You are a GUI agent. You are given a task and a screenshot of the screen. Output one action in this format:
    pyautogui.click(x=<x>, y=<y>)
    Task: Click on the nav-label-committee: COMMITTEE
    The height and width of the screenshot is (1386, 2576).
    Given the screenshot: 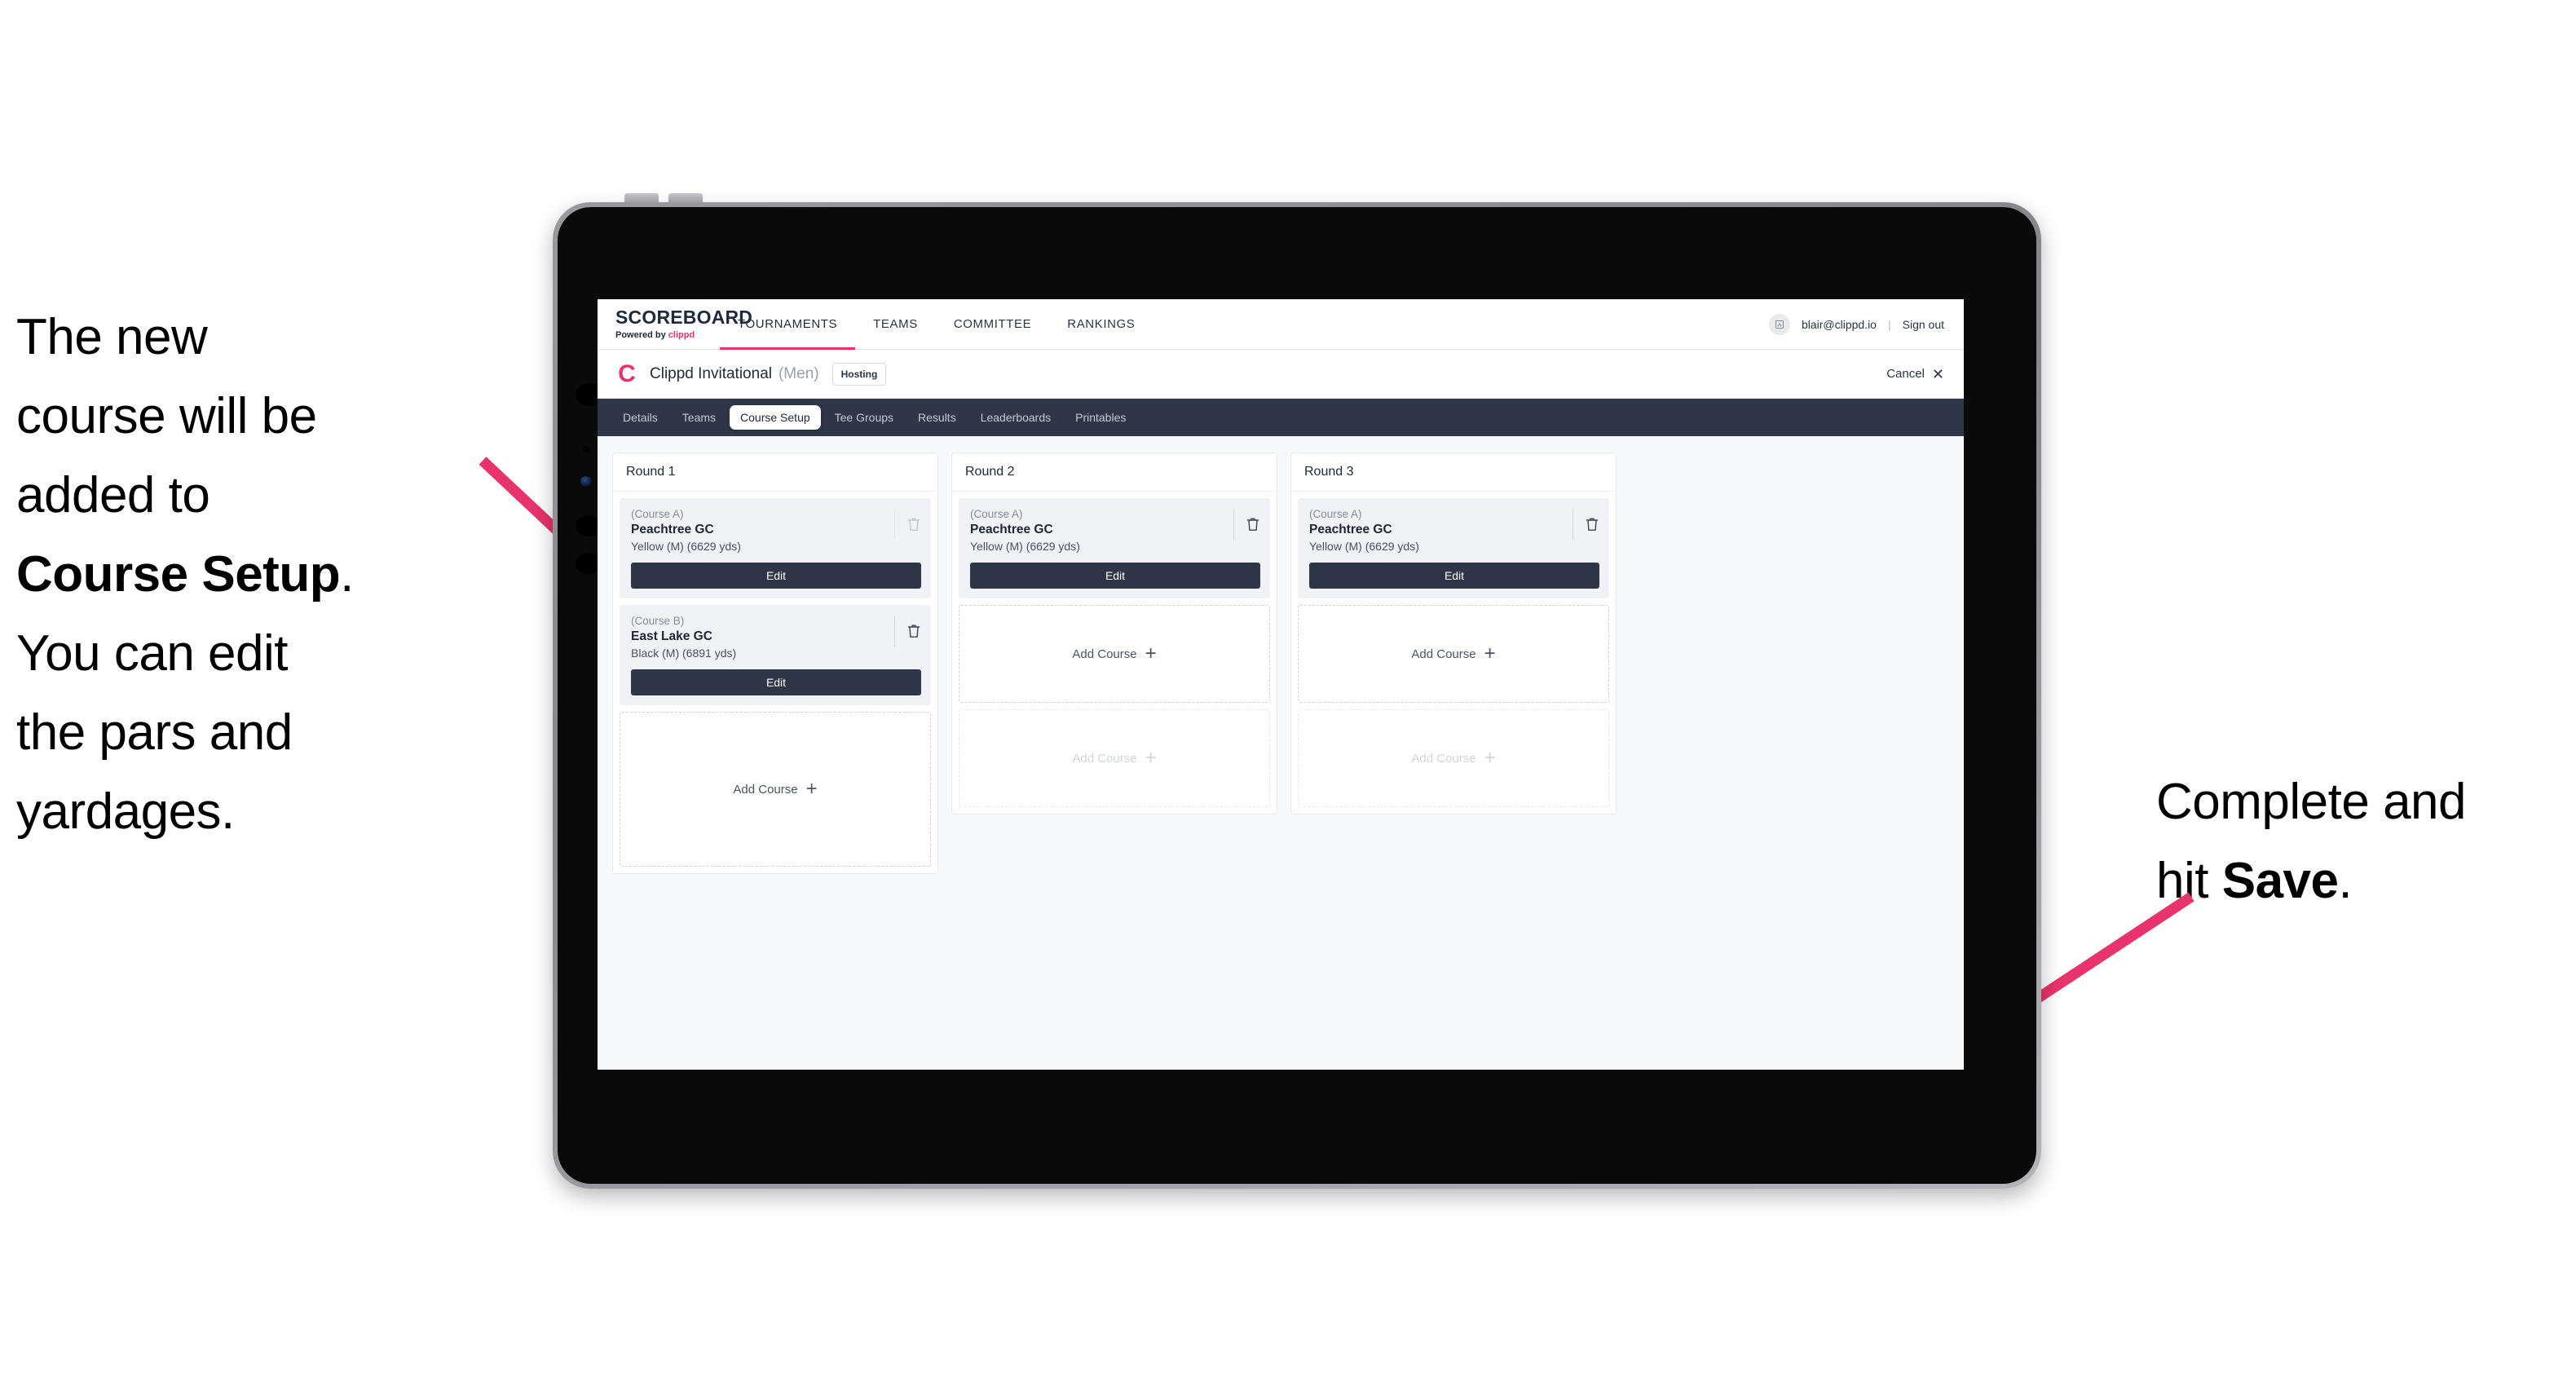 What is the action you would take?
    pyautogui.click(x=992, y=324)
    